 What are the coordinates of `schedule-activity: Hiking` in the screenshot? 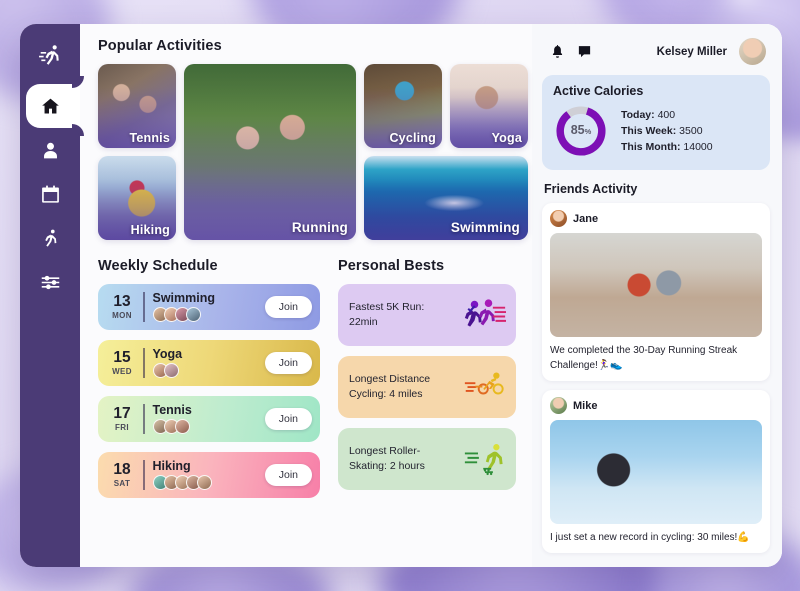 It's located at (171, 465).